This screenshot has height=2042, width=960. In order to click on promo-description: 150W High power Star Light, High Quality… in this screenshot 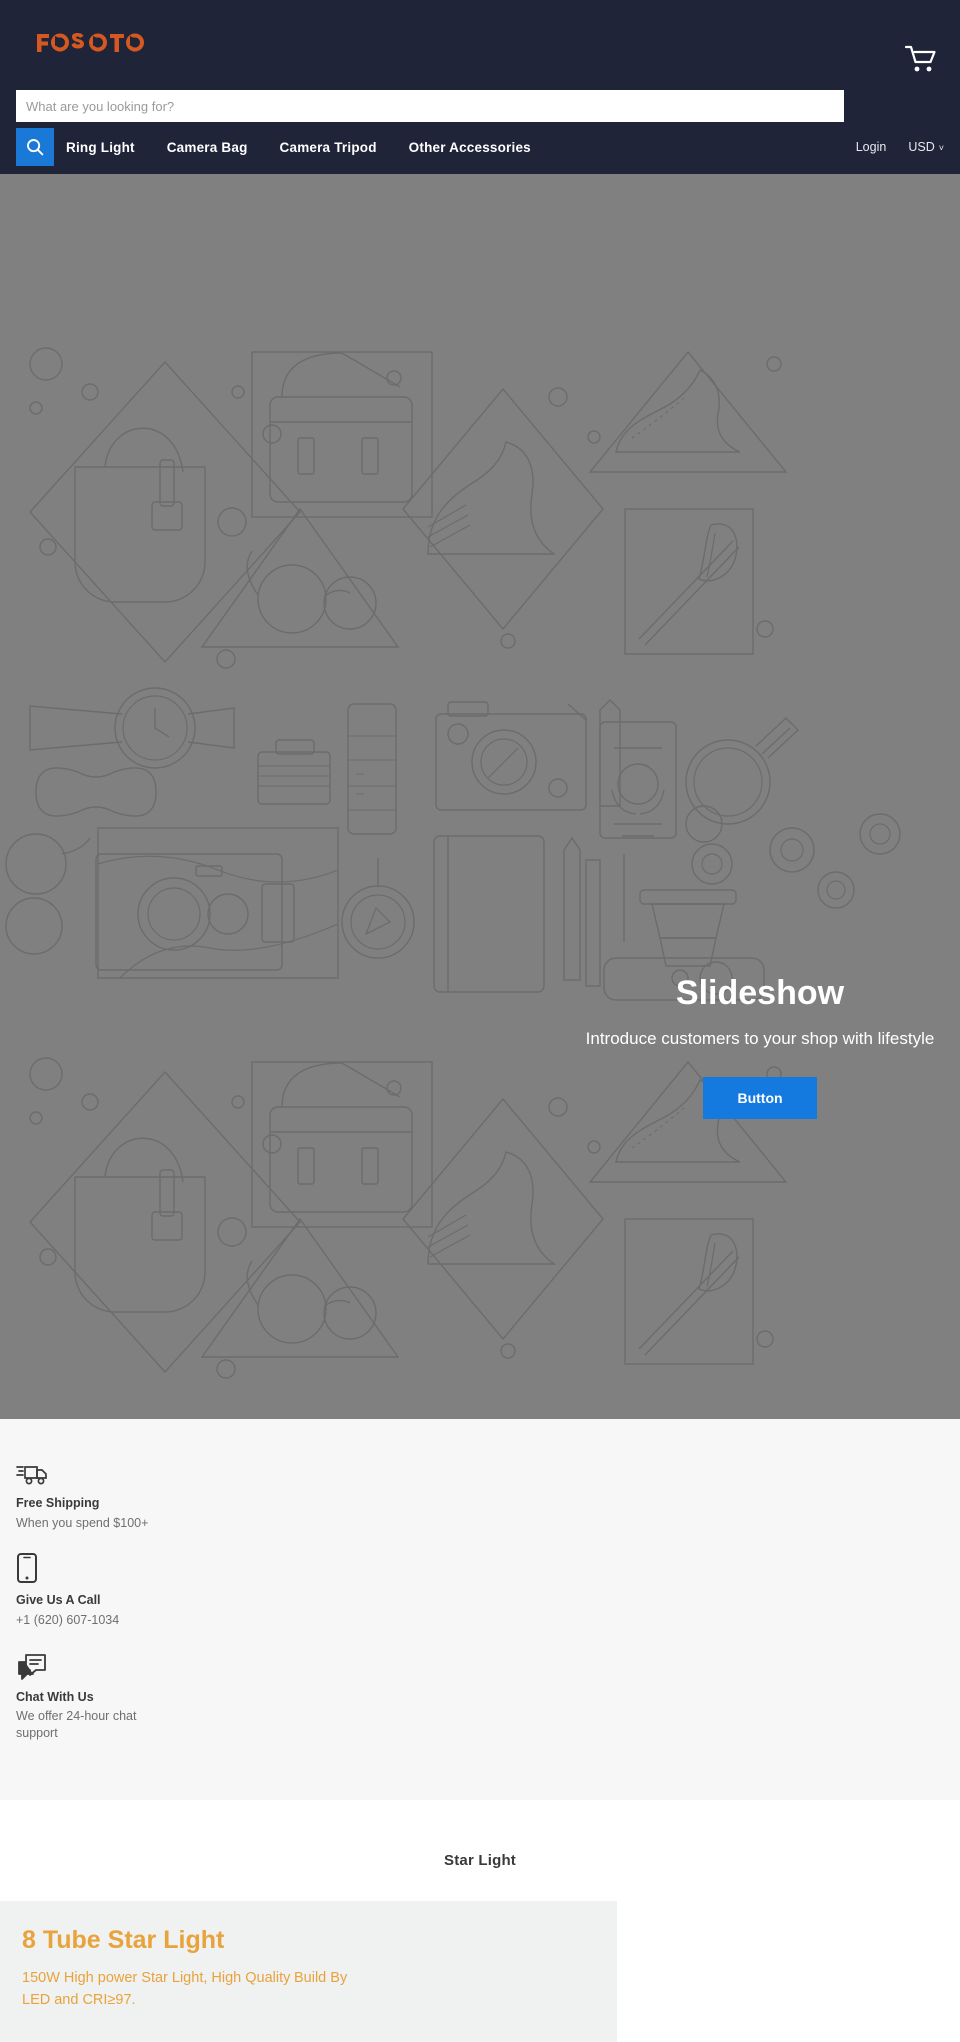, I will do `click(156, 1989)`.